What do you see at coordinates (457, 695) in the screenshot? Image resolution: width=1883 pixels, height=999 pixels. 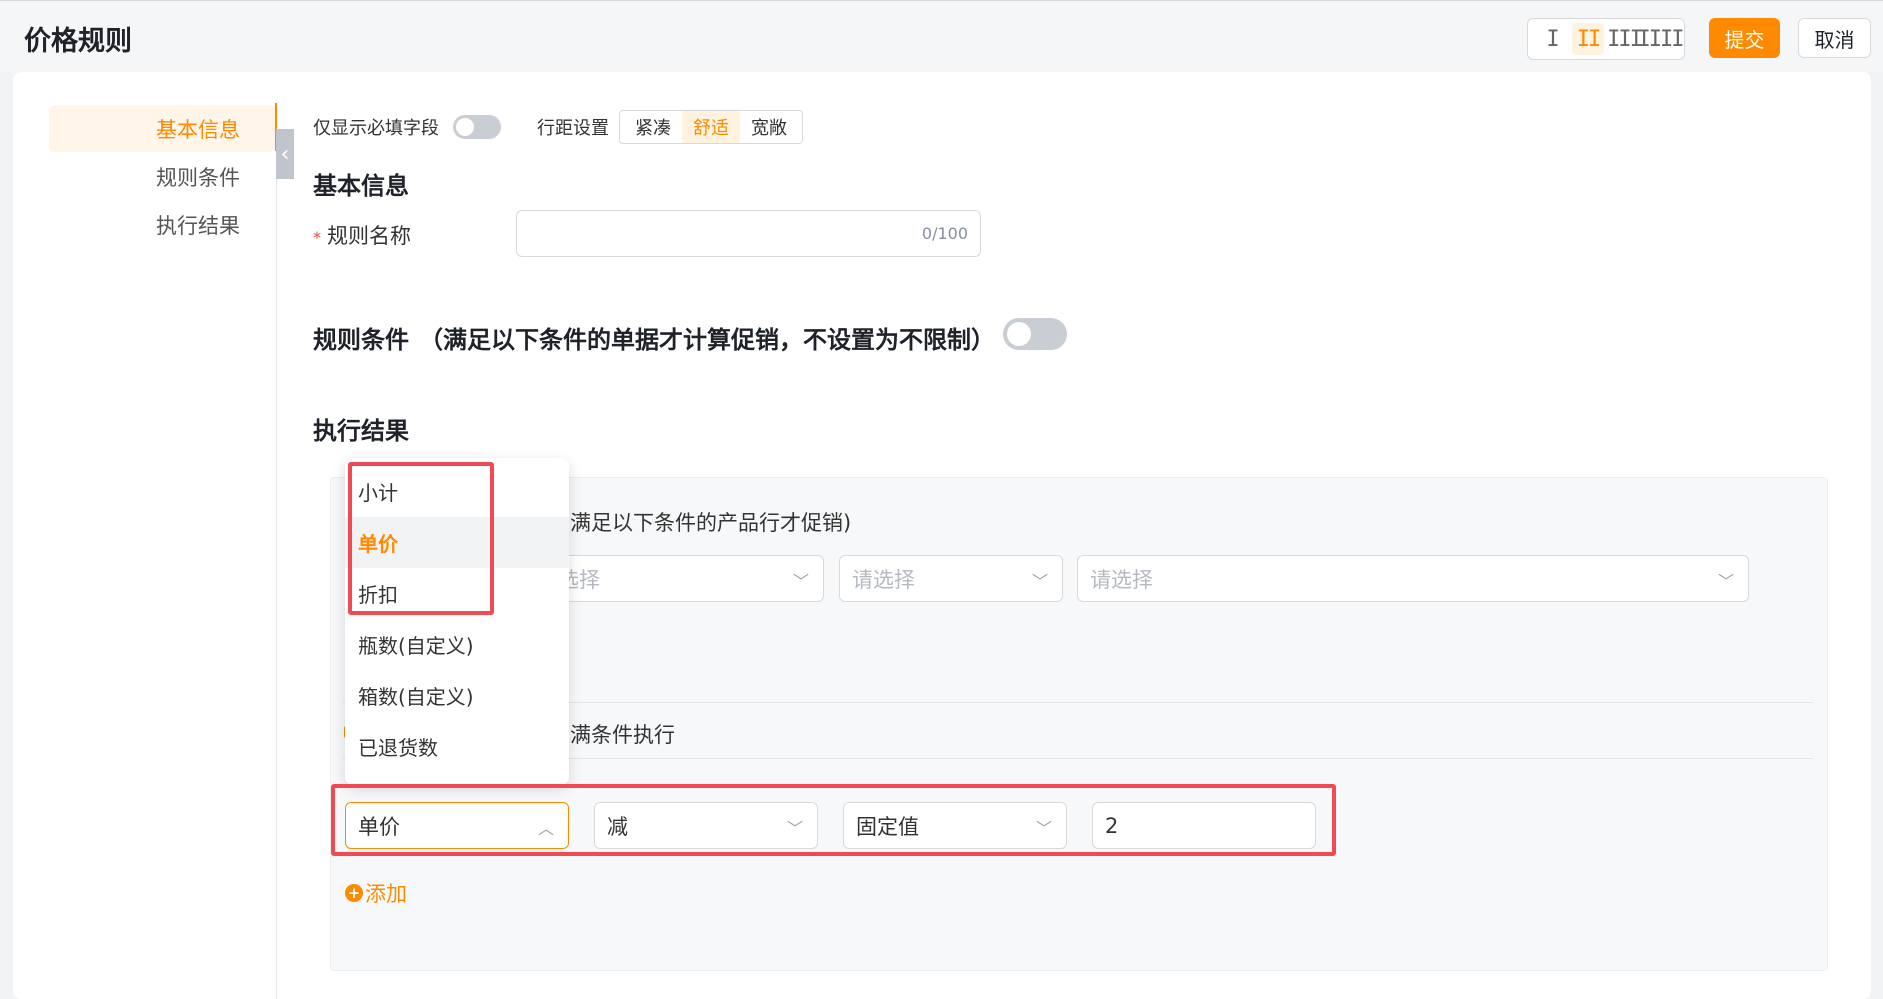 I see `dropdown-option-cases: 箱数(自定义)` at bounding box center [457, 695].